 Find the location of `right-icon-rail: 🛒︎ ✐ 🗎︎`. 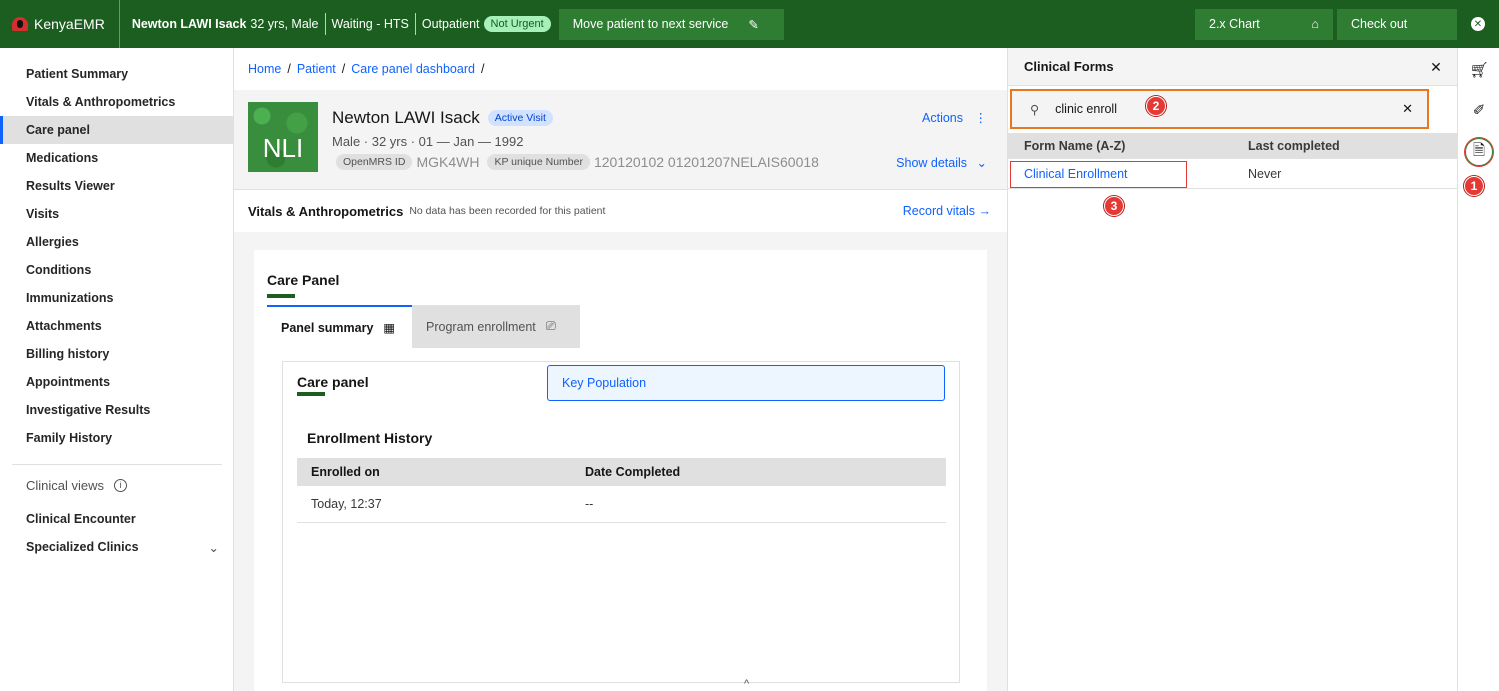

right-icon-rail: 🛒︎ ✐ 🗎︎ is located at coordinates (1478, 369).